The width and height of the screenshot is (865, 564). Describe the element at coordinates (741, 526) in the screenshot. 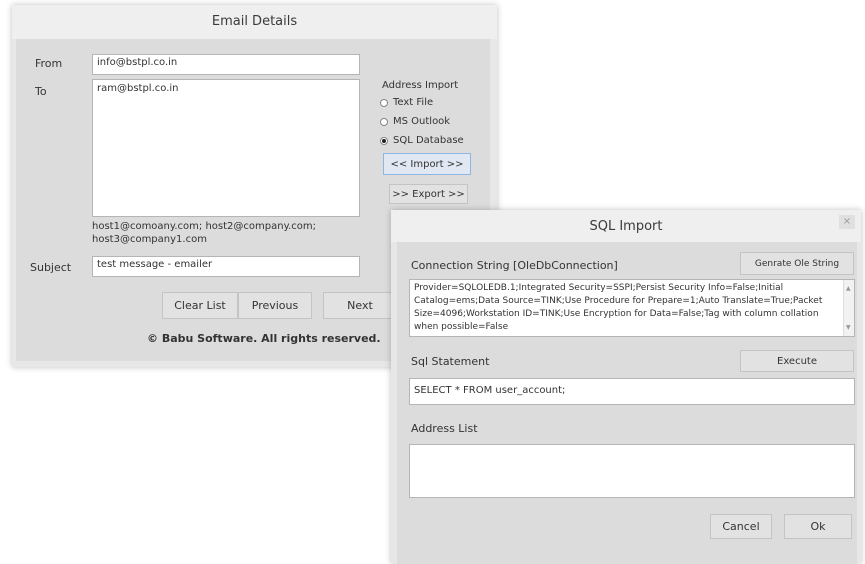

I see `cancel-button: Cancel` at that location.